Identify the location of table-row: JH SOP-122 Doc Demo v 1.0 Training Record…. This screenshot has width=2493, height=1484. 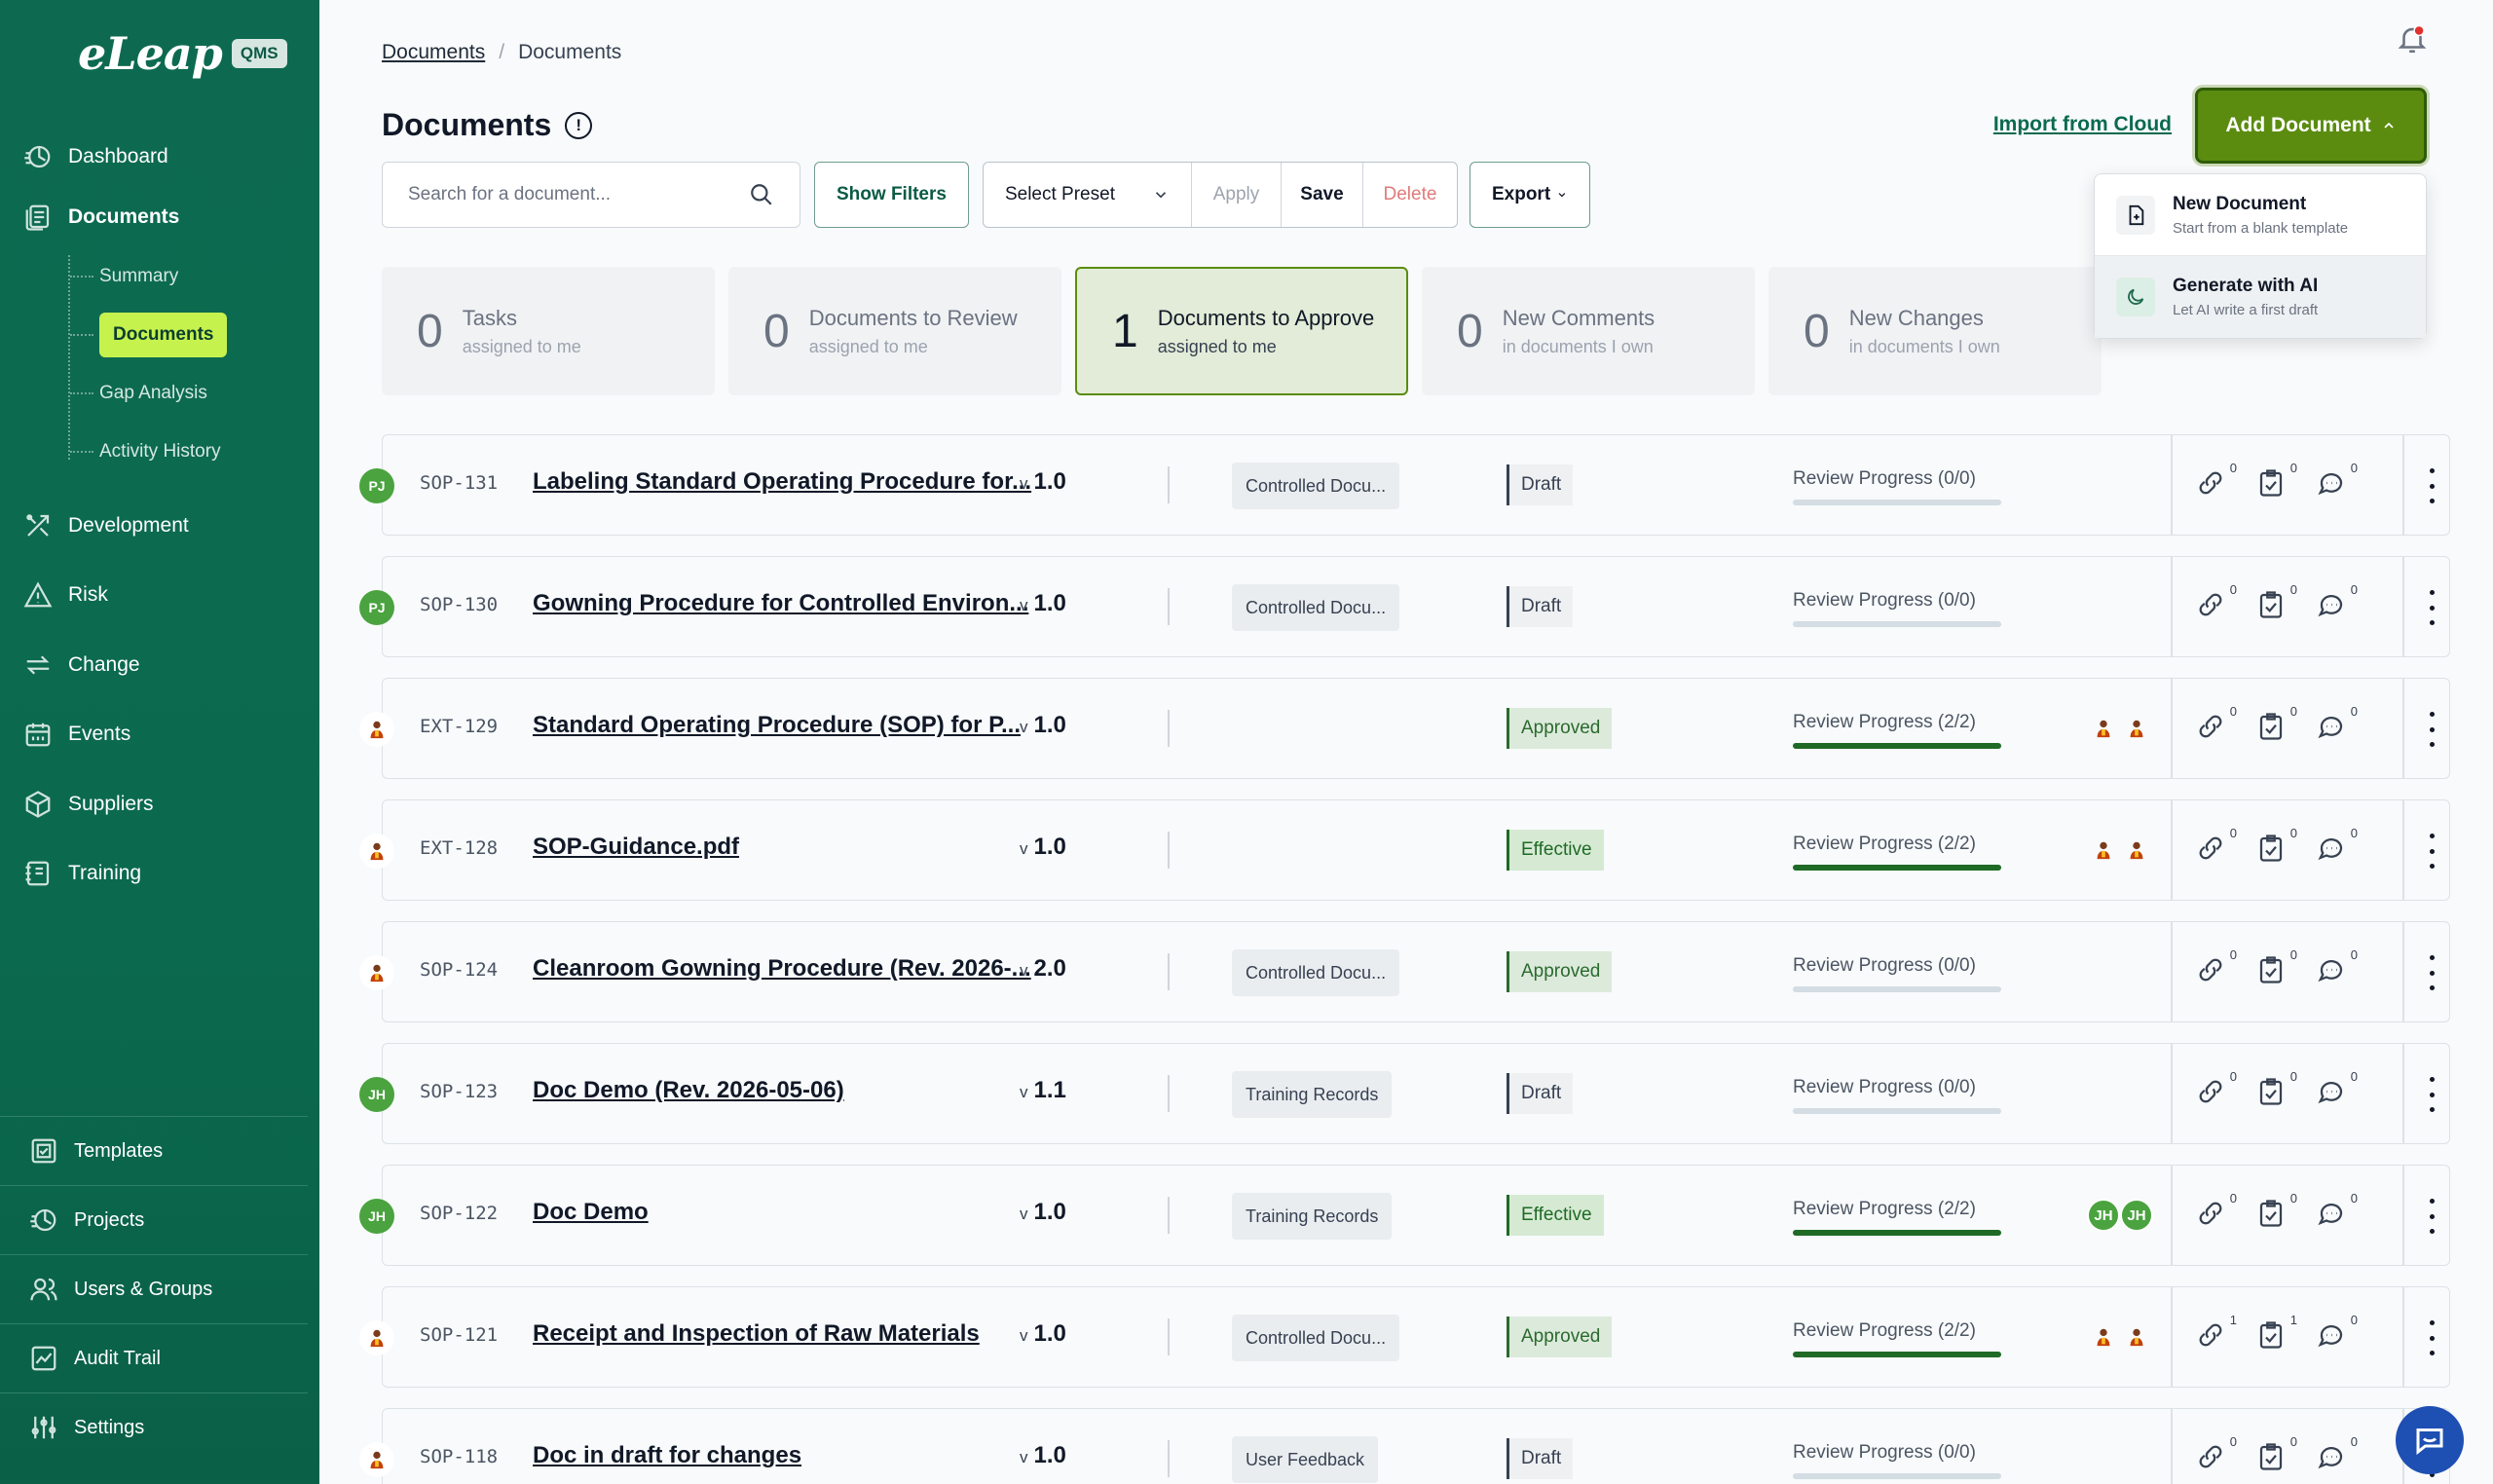
(1405, 1215).